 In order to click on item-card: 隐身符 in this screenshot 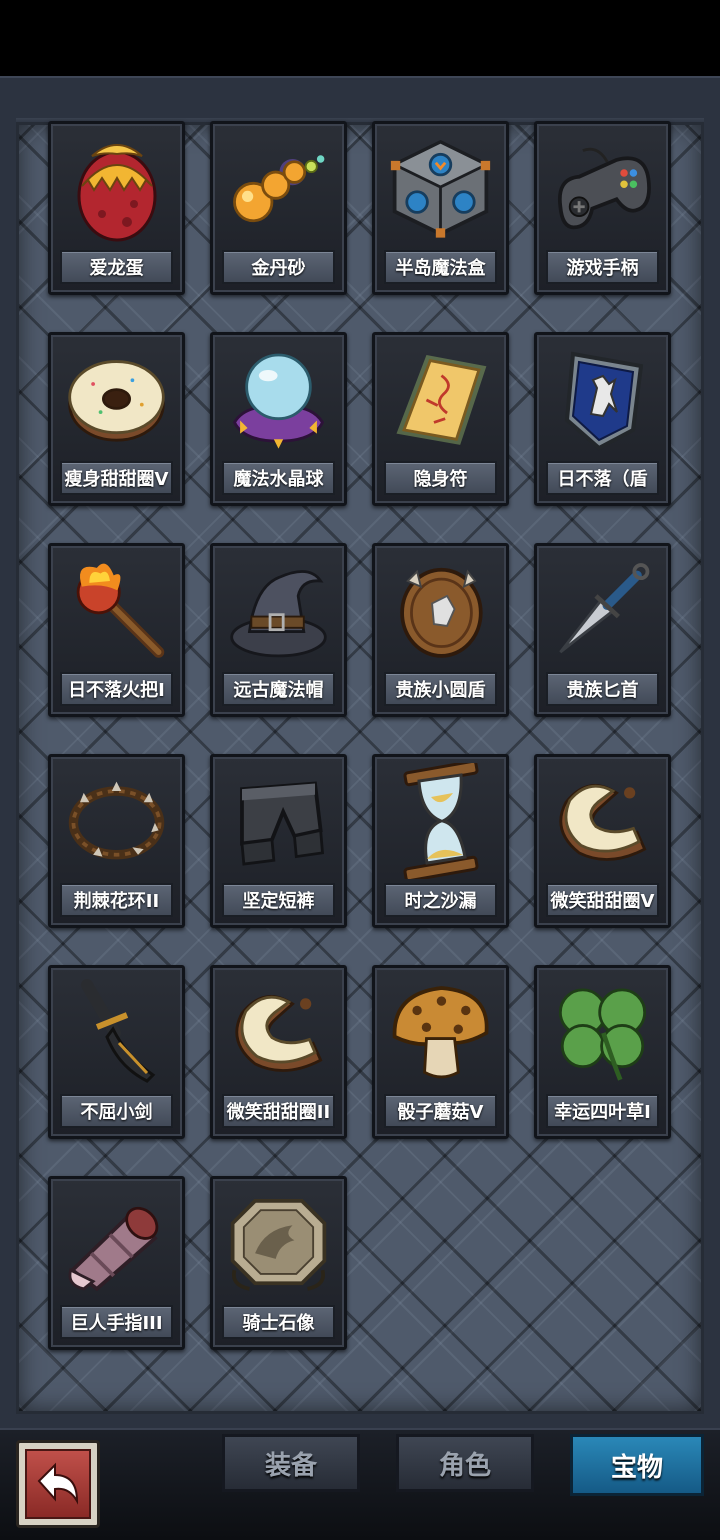, I will do `click(440, 419)`.